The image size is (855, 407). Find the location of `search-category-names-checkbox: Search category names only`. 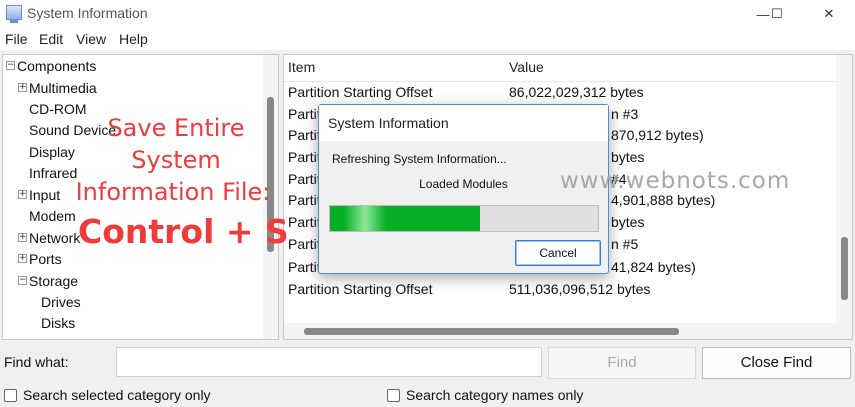

search-category-names-checkbox: Search category names only is located at coordinates (485, 395).